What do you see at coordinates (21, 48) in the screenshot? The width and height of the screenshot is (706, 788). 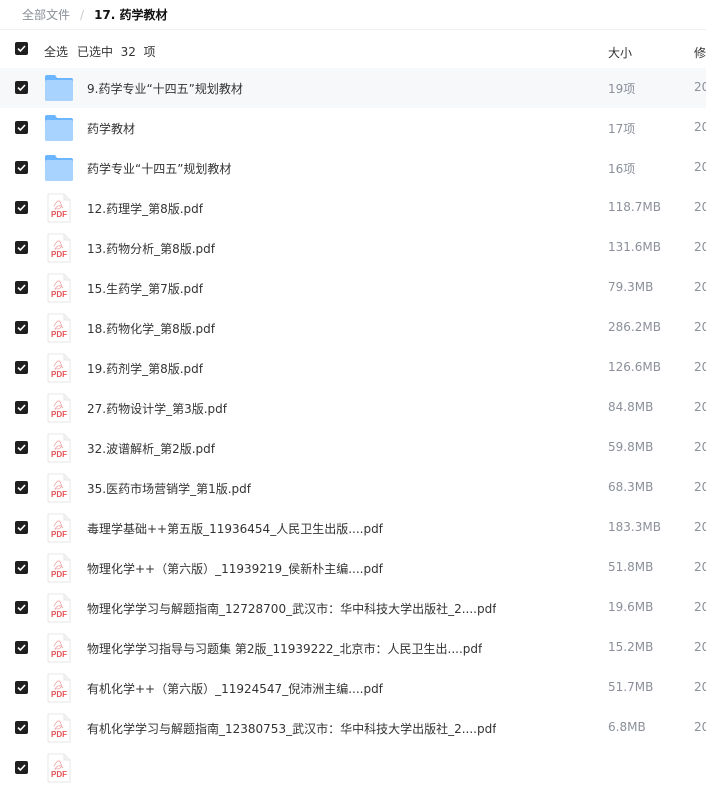 I see `select-all-checkbox` at bounding box center [21, 48].